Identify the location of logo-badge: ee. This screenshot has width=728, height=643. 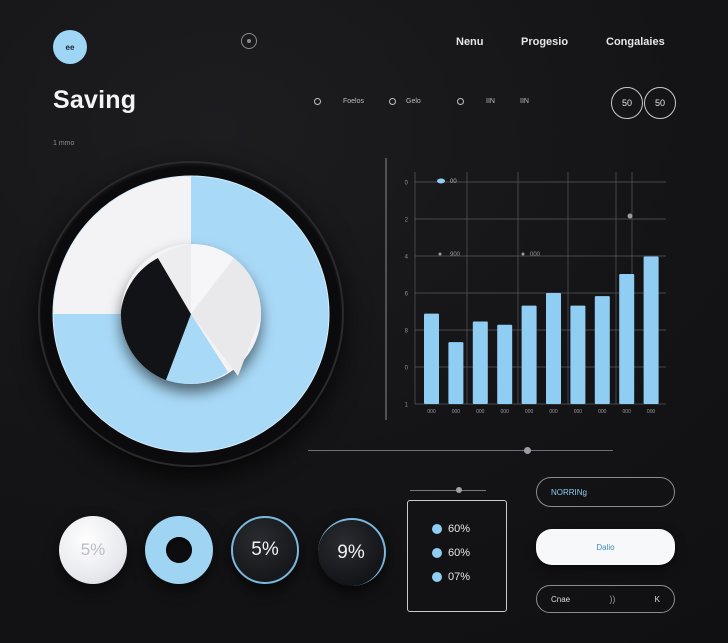
(70, 47).